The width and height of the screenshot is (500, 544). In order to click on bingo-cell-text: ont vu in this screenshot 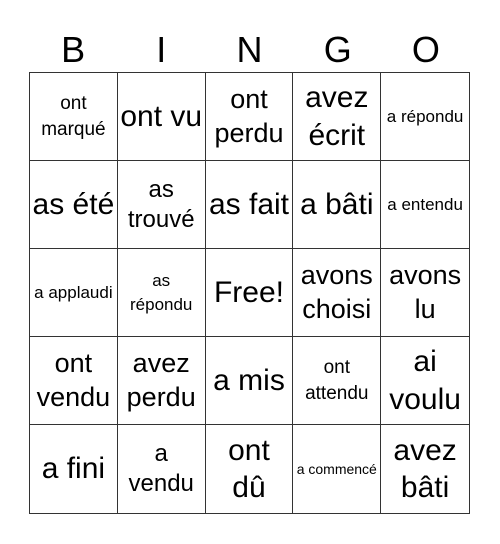, I will do `click(161, 116)`.